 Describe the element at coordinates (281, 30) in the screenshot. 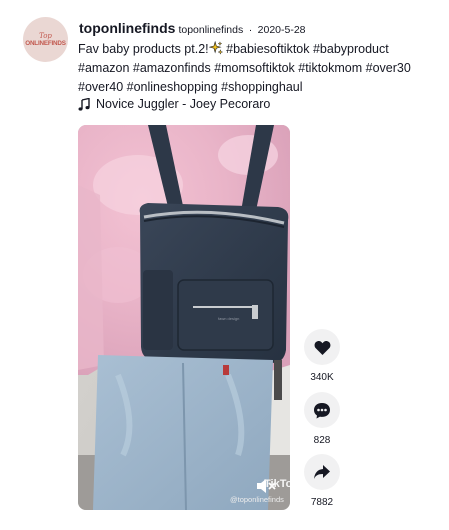

I see `post-date: 2020-5-28` at that location.